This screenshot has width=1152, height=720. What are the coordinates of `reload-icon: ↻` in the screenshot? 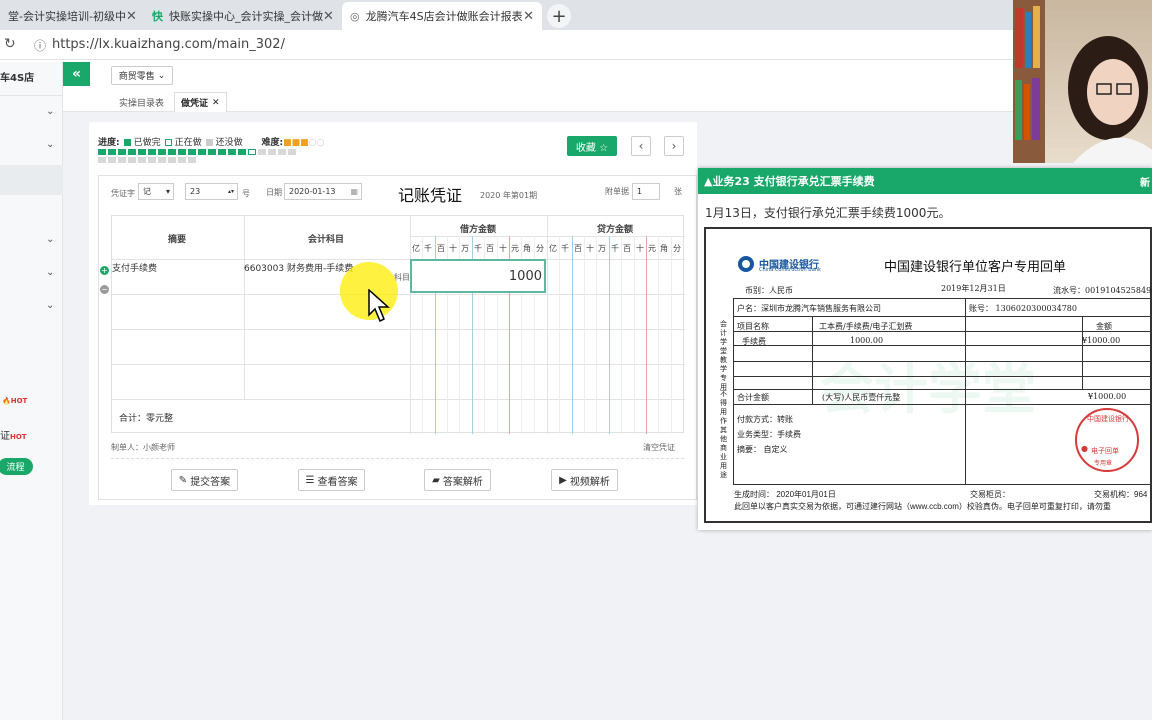 It's located at (10, 44).